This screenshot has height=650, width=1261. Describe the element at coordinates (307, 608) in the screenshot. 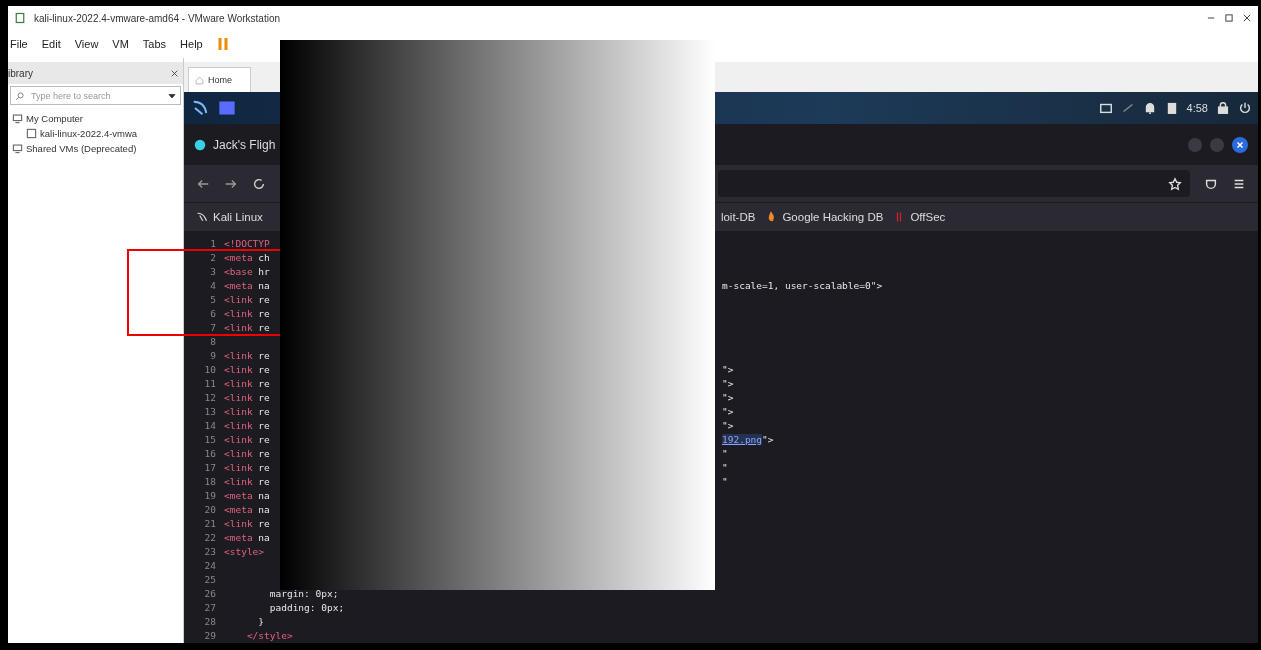

I see `code-text: padding: 0px;` at that location.